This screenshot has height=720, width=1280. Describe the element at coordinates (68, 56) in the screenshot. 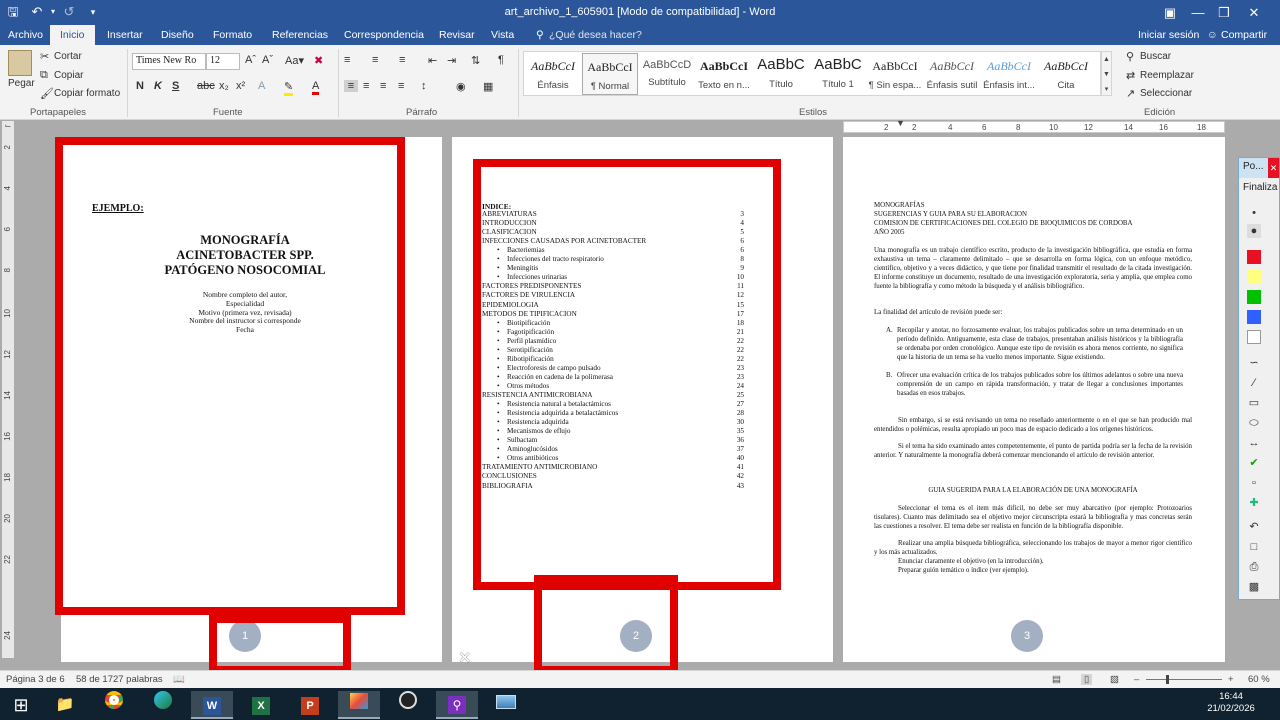

I see `cut-button: Cortar` at that location.